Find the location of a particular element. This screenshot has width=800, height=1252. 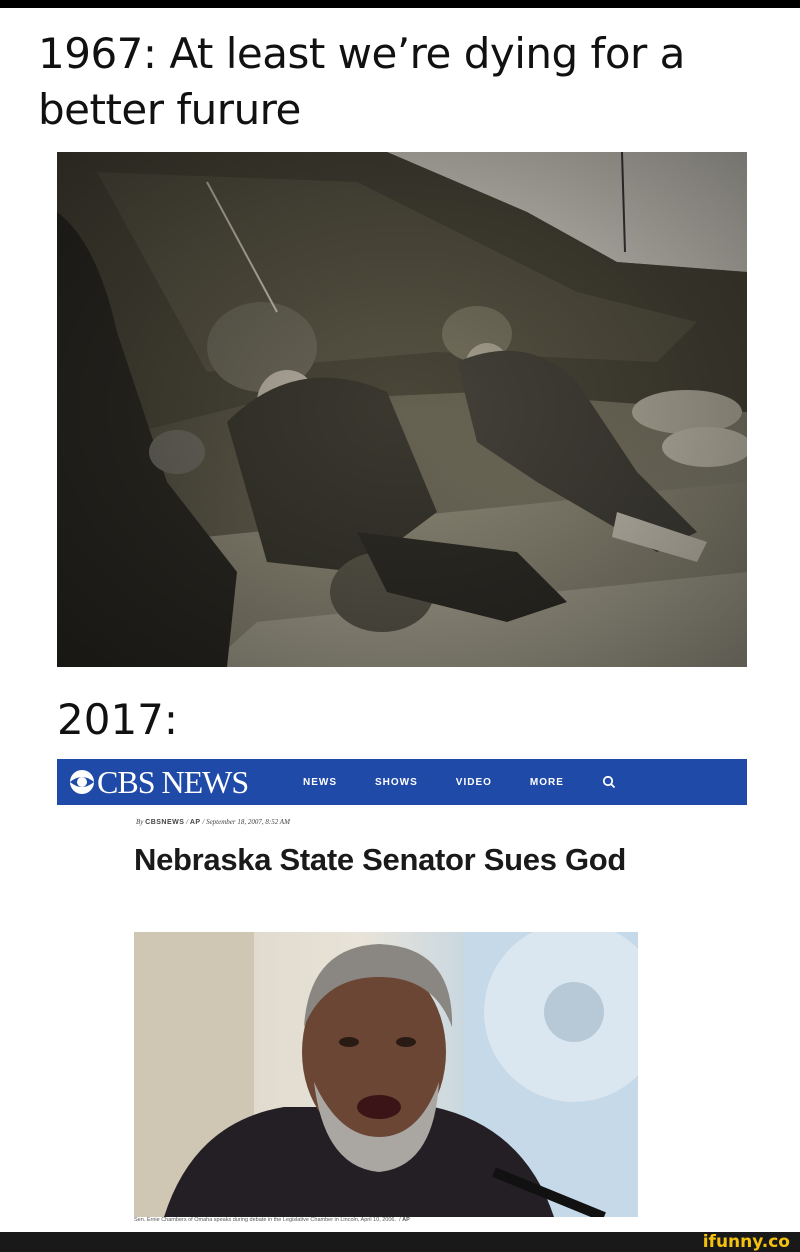

top-border is located at coordinates (400, 4).